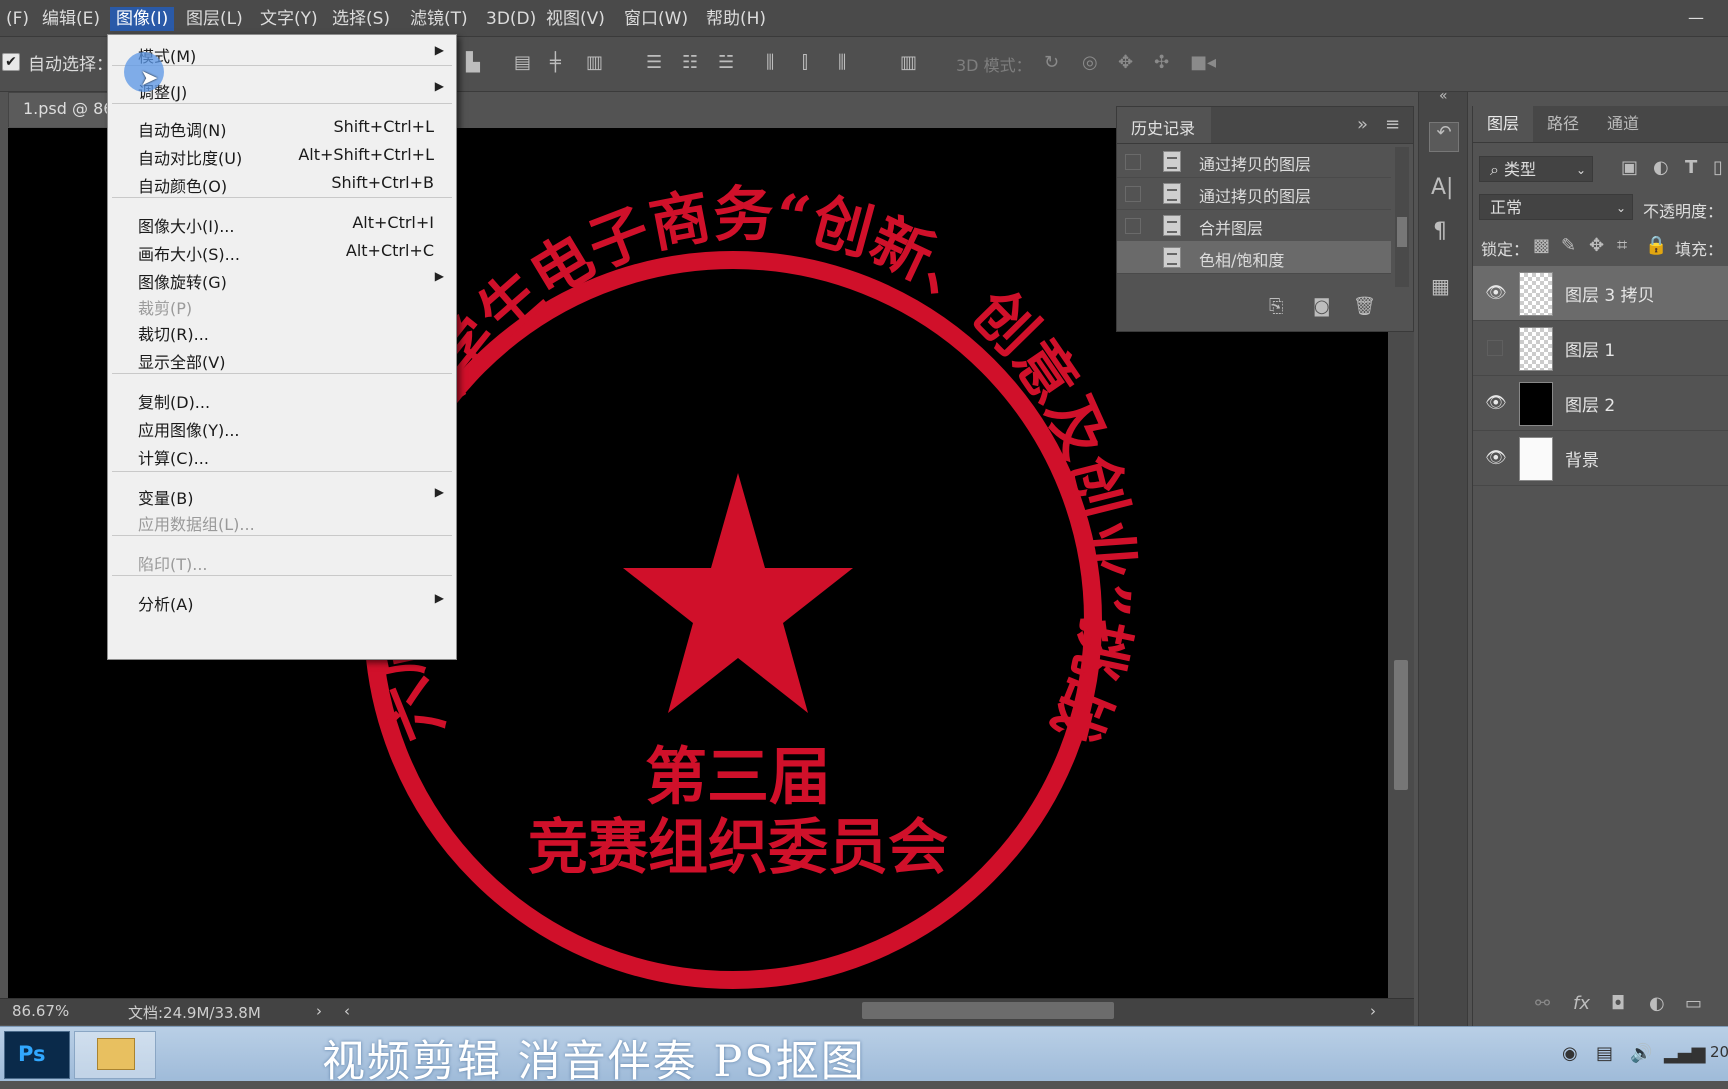 The width and height of the screenshot is (1728, 1089). I want to click on panel-menu-icon: ≡, so click(1392, 125).